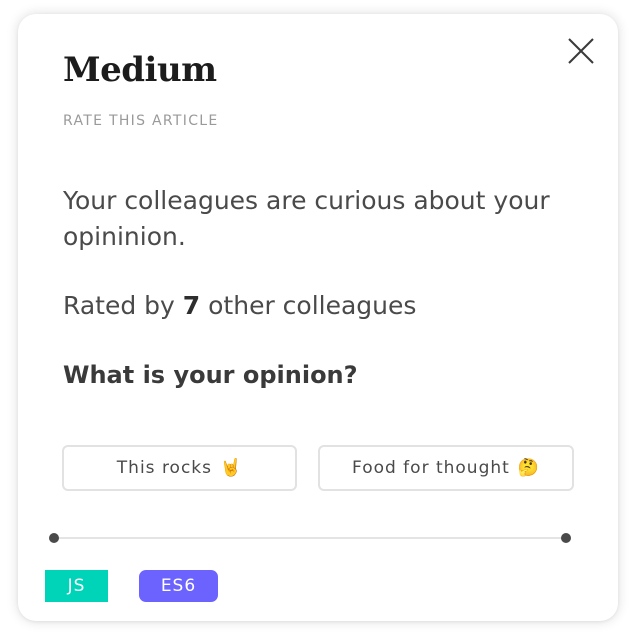 The width and height of the screenshot is (636, 639). Describe the element at coordinates (566, 538) in the screenshot. I see `timeline-end-dot` at that location.